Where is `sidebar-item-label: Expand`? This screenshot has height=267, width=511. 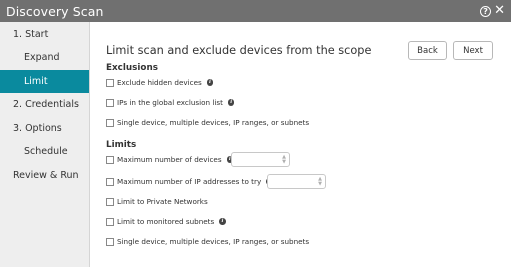
sidebar-item-label: Expand is located at coordinates (42, 58).